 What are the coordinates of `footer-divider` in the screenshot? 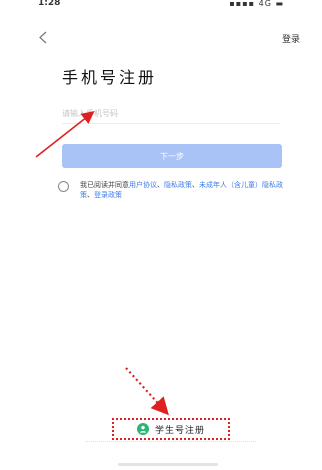 It's located at (171, 444).